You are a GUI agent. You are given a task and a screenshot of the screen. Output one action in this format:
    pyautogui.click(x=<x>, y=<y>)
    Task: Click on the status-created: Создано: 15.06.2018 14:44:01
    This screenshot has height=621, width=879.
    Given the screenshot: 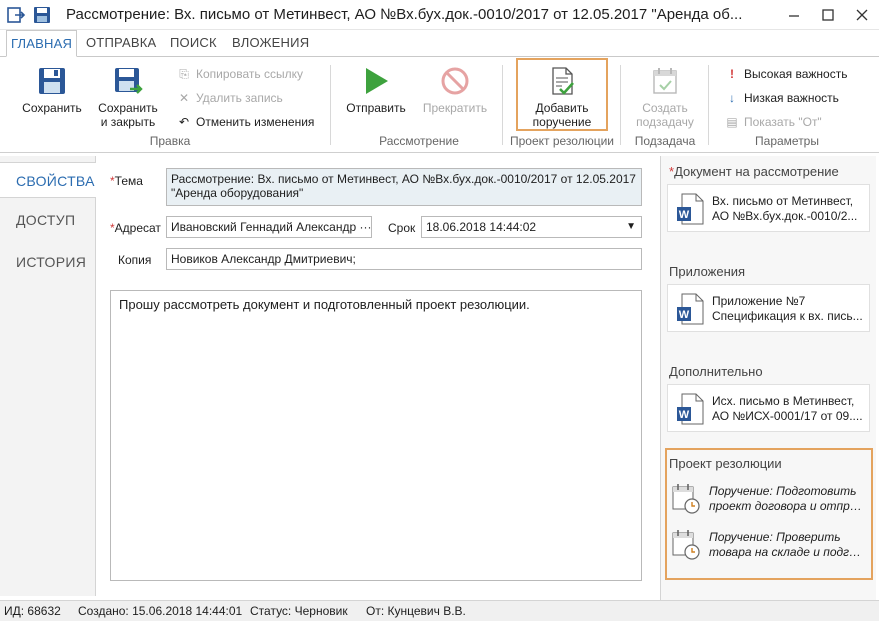 What is the action you would take?
    pyautogui.click(x=160, y=611)
    